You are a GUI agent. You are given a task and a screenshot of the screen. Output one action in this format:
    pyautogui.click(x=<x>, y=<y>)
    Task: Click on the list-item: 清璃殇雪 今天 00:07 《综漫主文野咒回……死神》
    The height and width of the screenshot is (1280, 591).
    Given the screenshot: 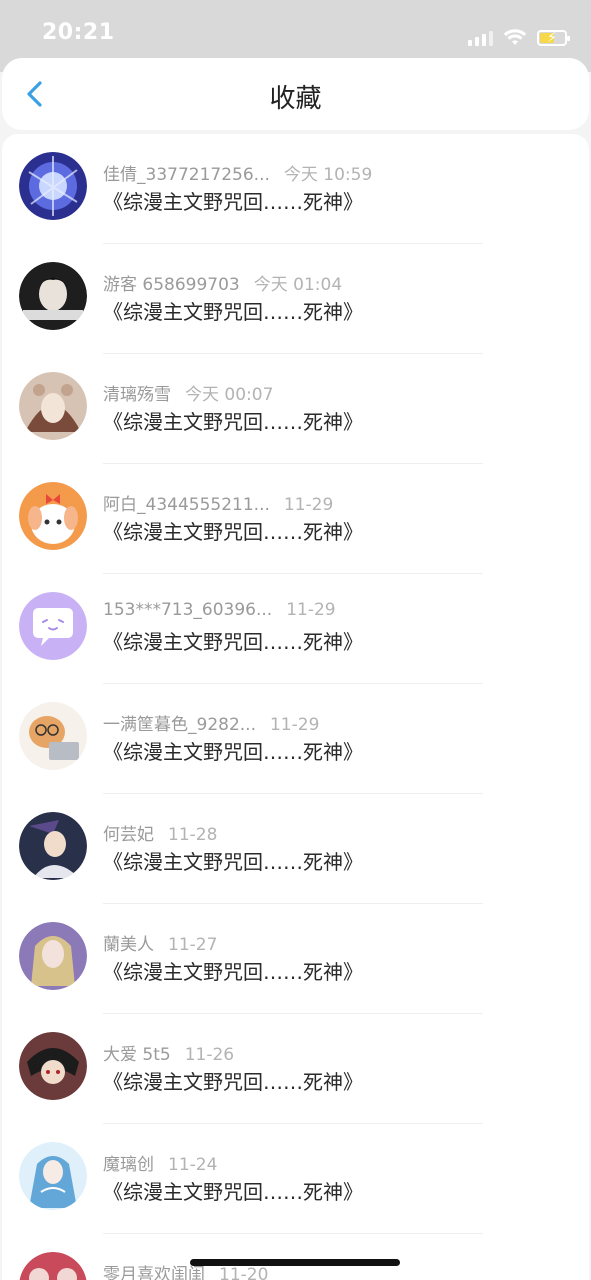 What is the action you would take?
    pyautogui.click(x=295, y=409)
    